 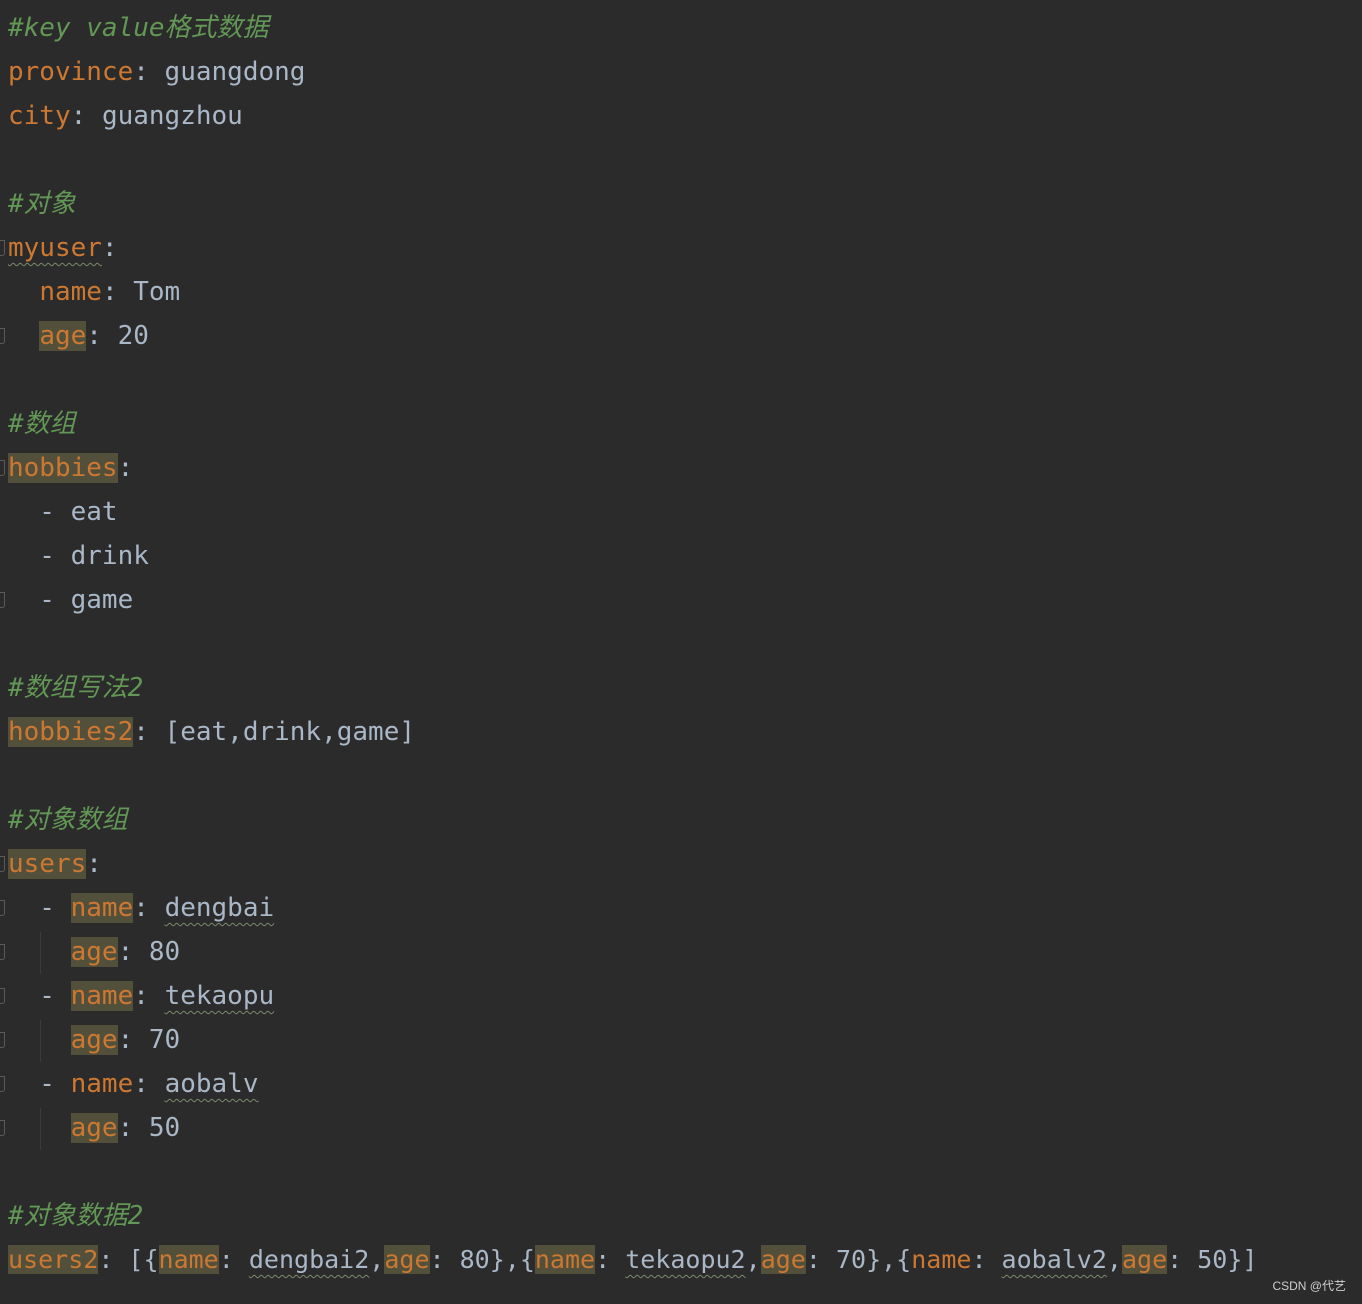 What do you see at coordinates (125, 952) in the screenshot?
I see `code-line: age: 80` at bounding box center [125, 952].